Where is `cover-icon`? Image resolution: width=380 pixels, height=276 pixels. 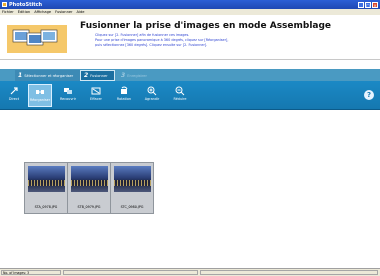 cover-icon is located at coordinates (68, 91).